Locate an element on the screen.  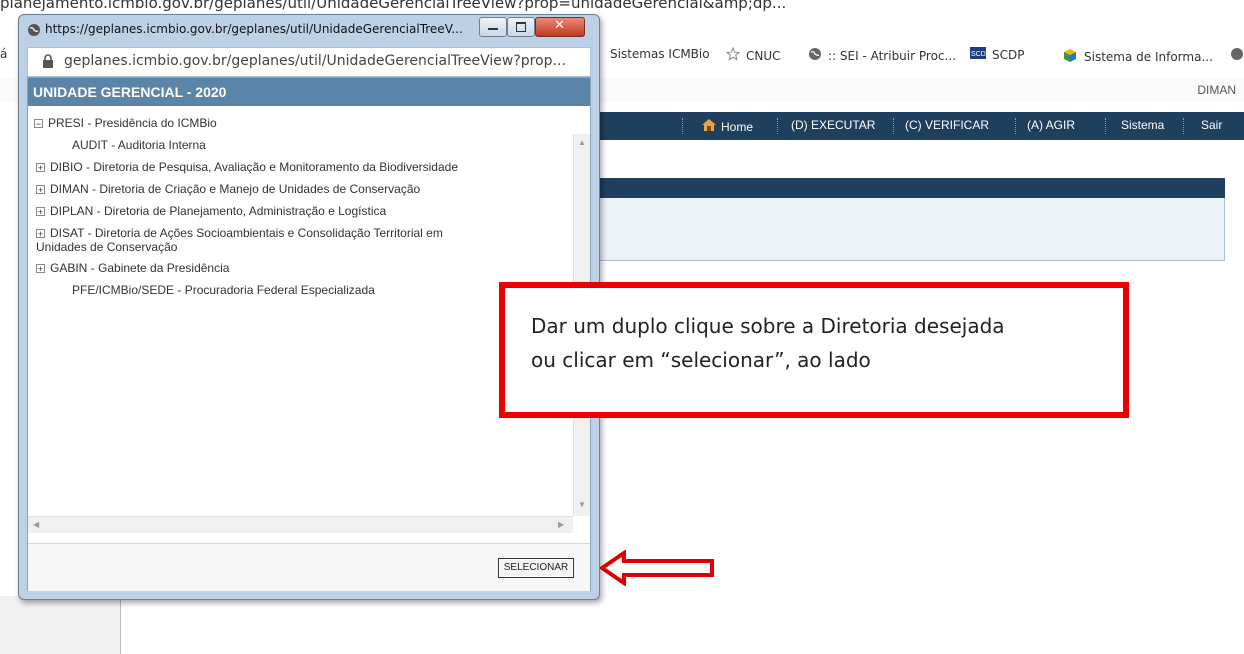
tree-node-label: Unidades de Conservação is located at coordinates (107, 247).